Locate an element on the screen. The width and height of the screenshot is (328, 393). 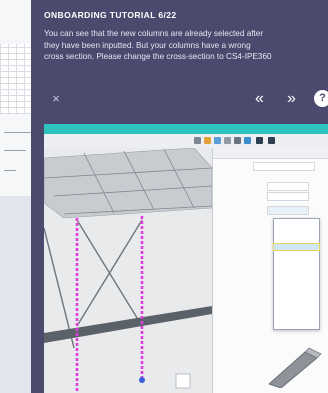
selection-field is located at coordinates (284, 166).